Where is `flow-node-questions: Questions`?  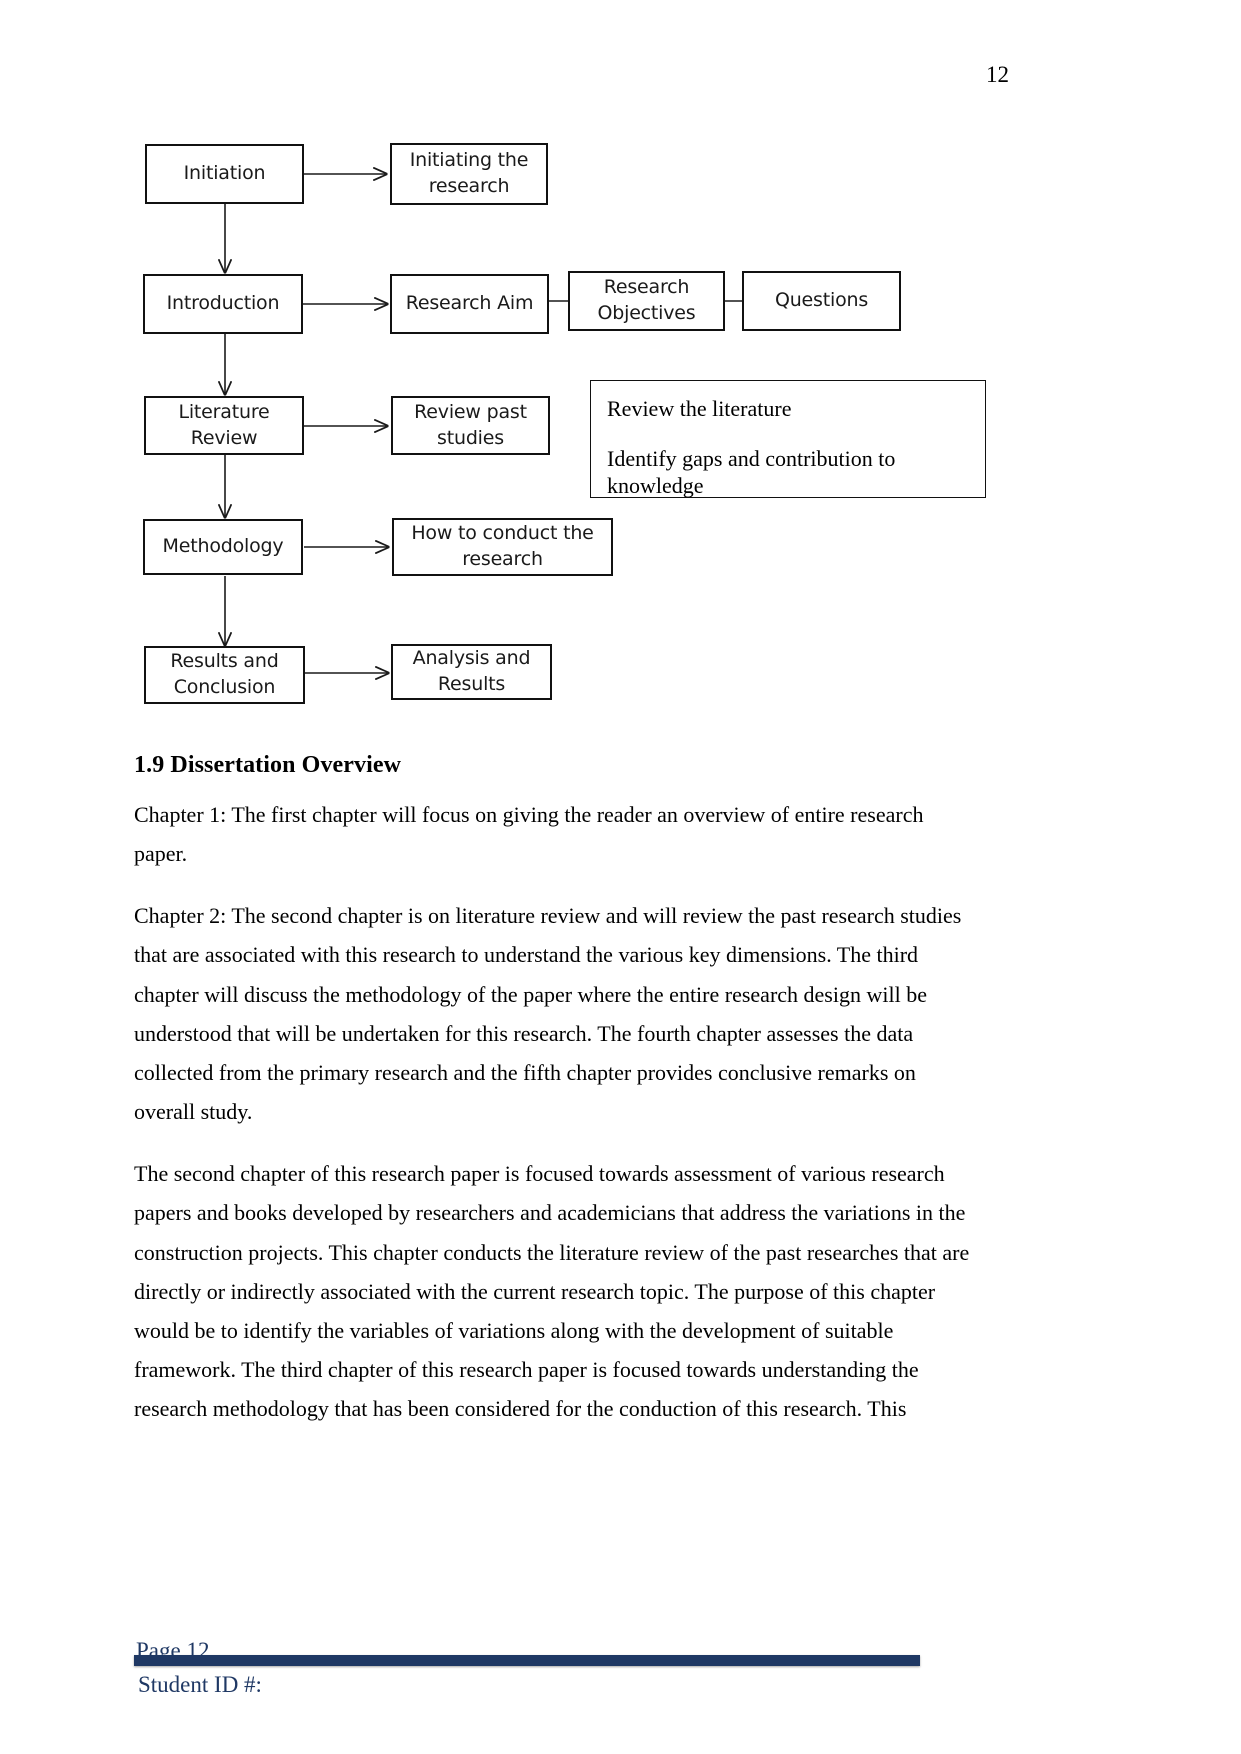 flow-node-questions: Questions is located at coordinates (821, 301).